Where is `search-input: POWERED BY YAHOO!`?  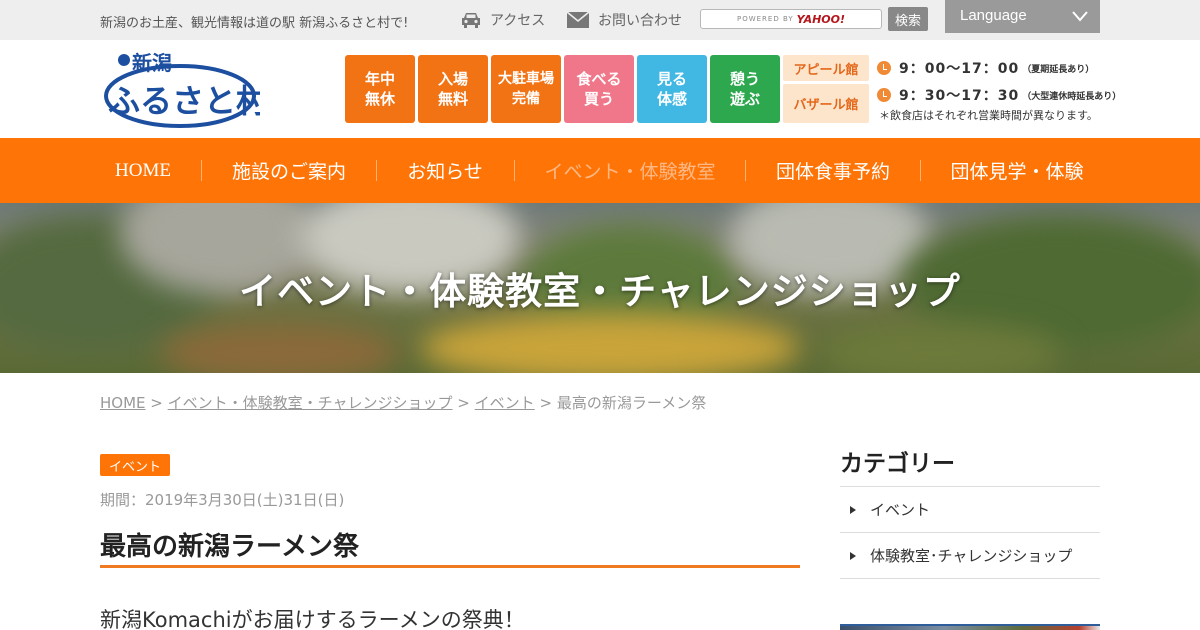 search-input: POWERED BY YAHOO! is located at coordinates (791, 19).